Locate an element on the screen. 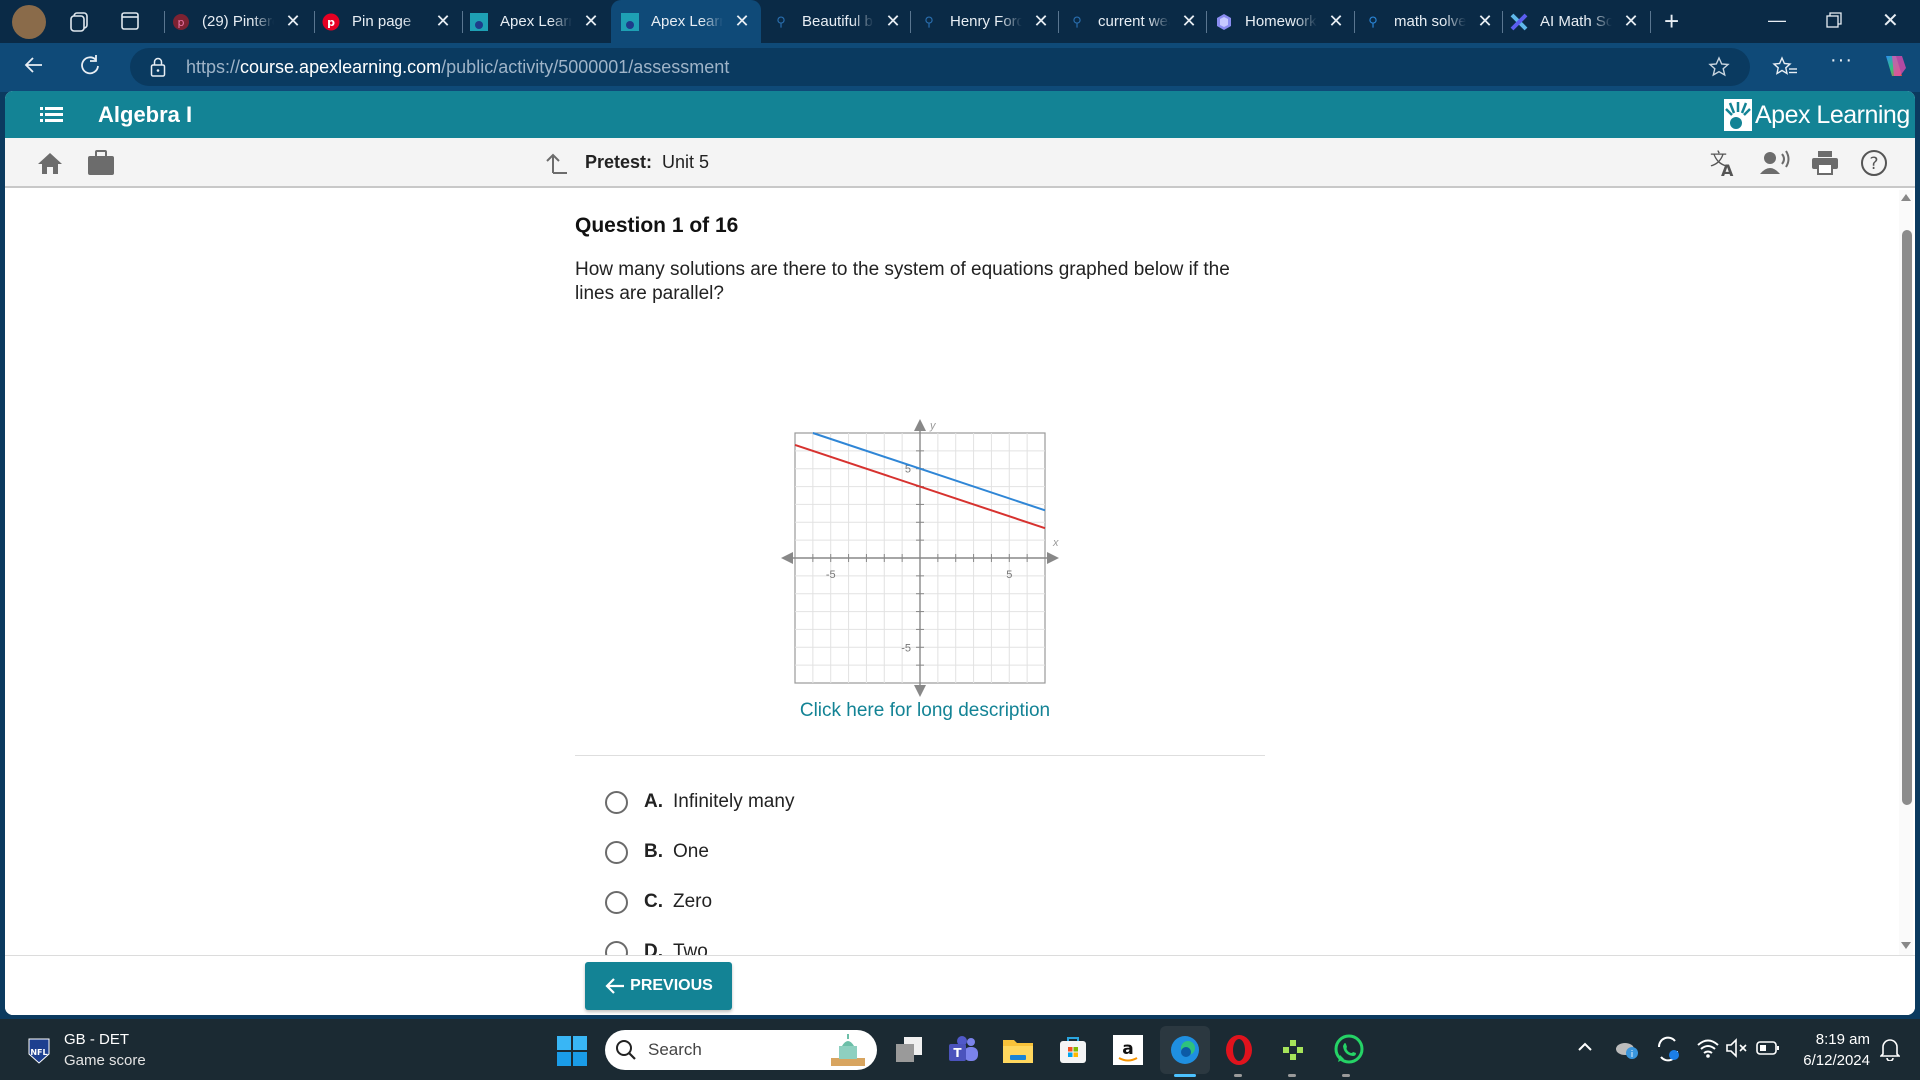 The image size is (1920, 1080). choice-b: B. One is located at coordinates (657, 852).